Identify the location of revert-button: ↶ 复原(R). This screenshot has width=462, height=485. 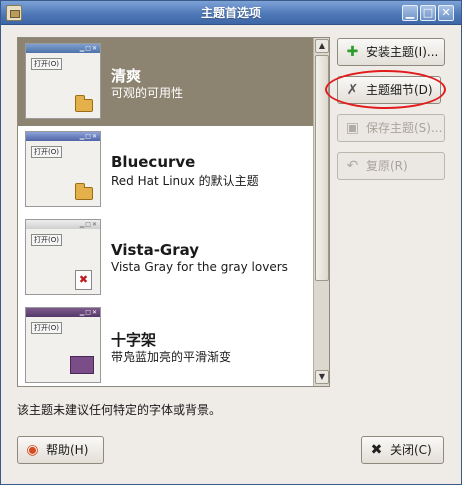
(391, 166).